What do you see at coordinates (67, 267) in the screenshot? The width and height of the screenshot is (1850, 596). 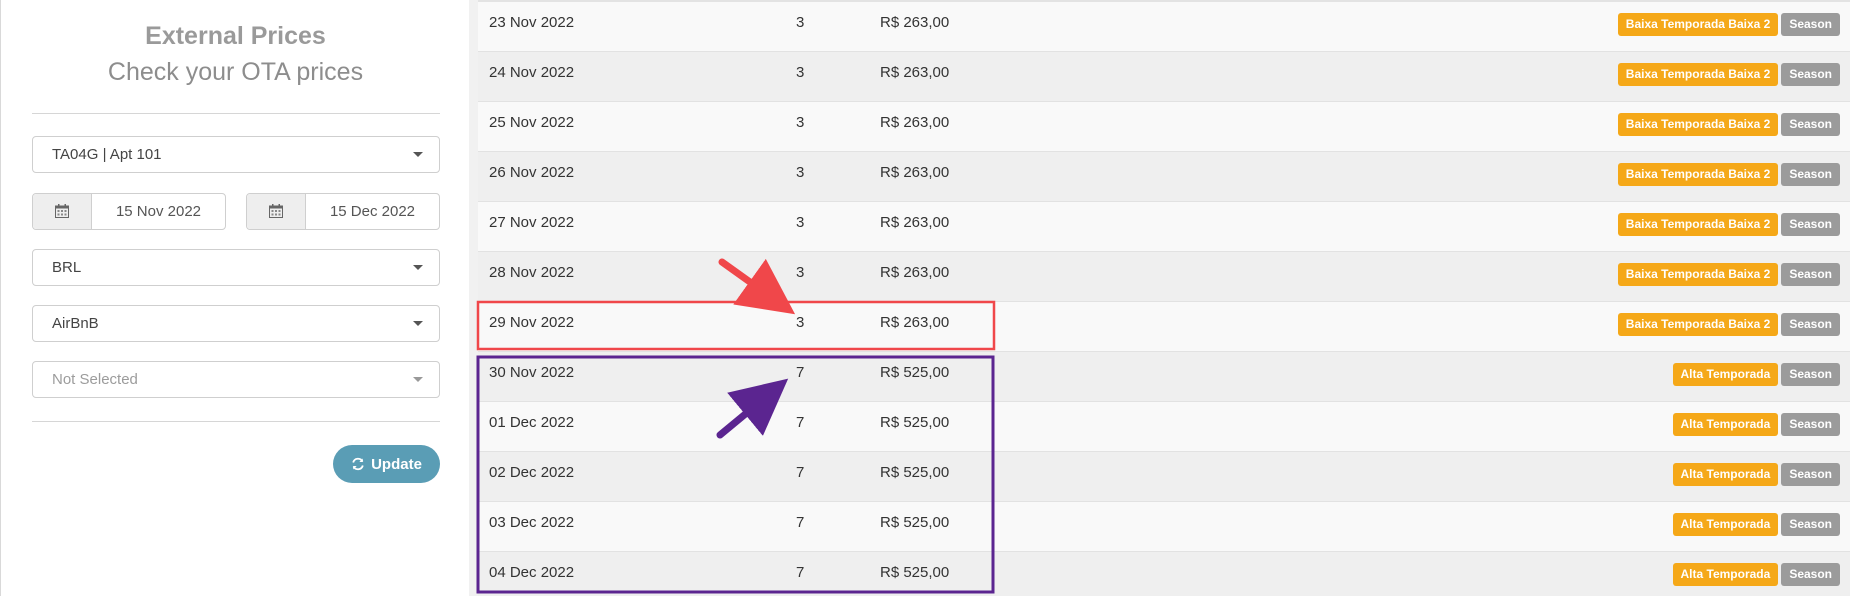 I see `currency-select-value: BRL` at bounding box center [67, 267].